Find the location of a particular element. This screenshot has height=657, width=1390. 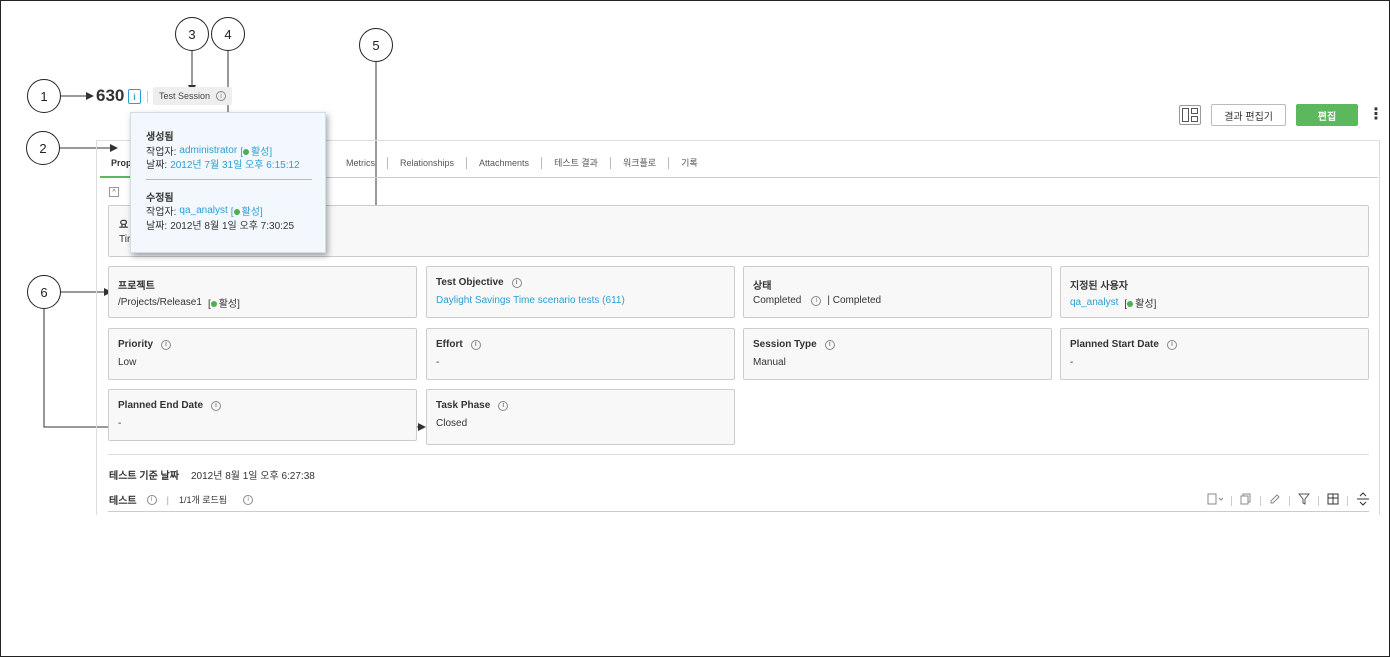

field-label: Session Type is located at coordinates (785, 344).